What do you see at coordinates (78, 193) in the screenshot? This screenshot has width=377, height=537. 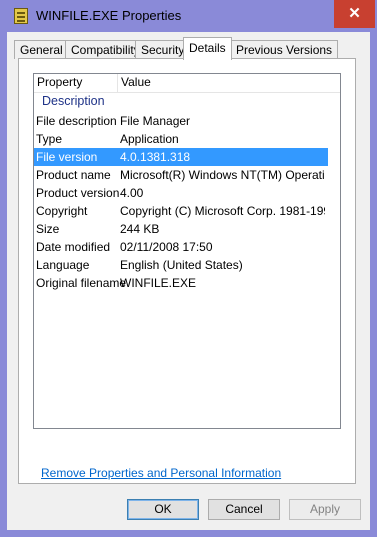 I see `property-name: Product version` at bounding box center [78, 193].